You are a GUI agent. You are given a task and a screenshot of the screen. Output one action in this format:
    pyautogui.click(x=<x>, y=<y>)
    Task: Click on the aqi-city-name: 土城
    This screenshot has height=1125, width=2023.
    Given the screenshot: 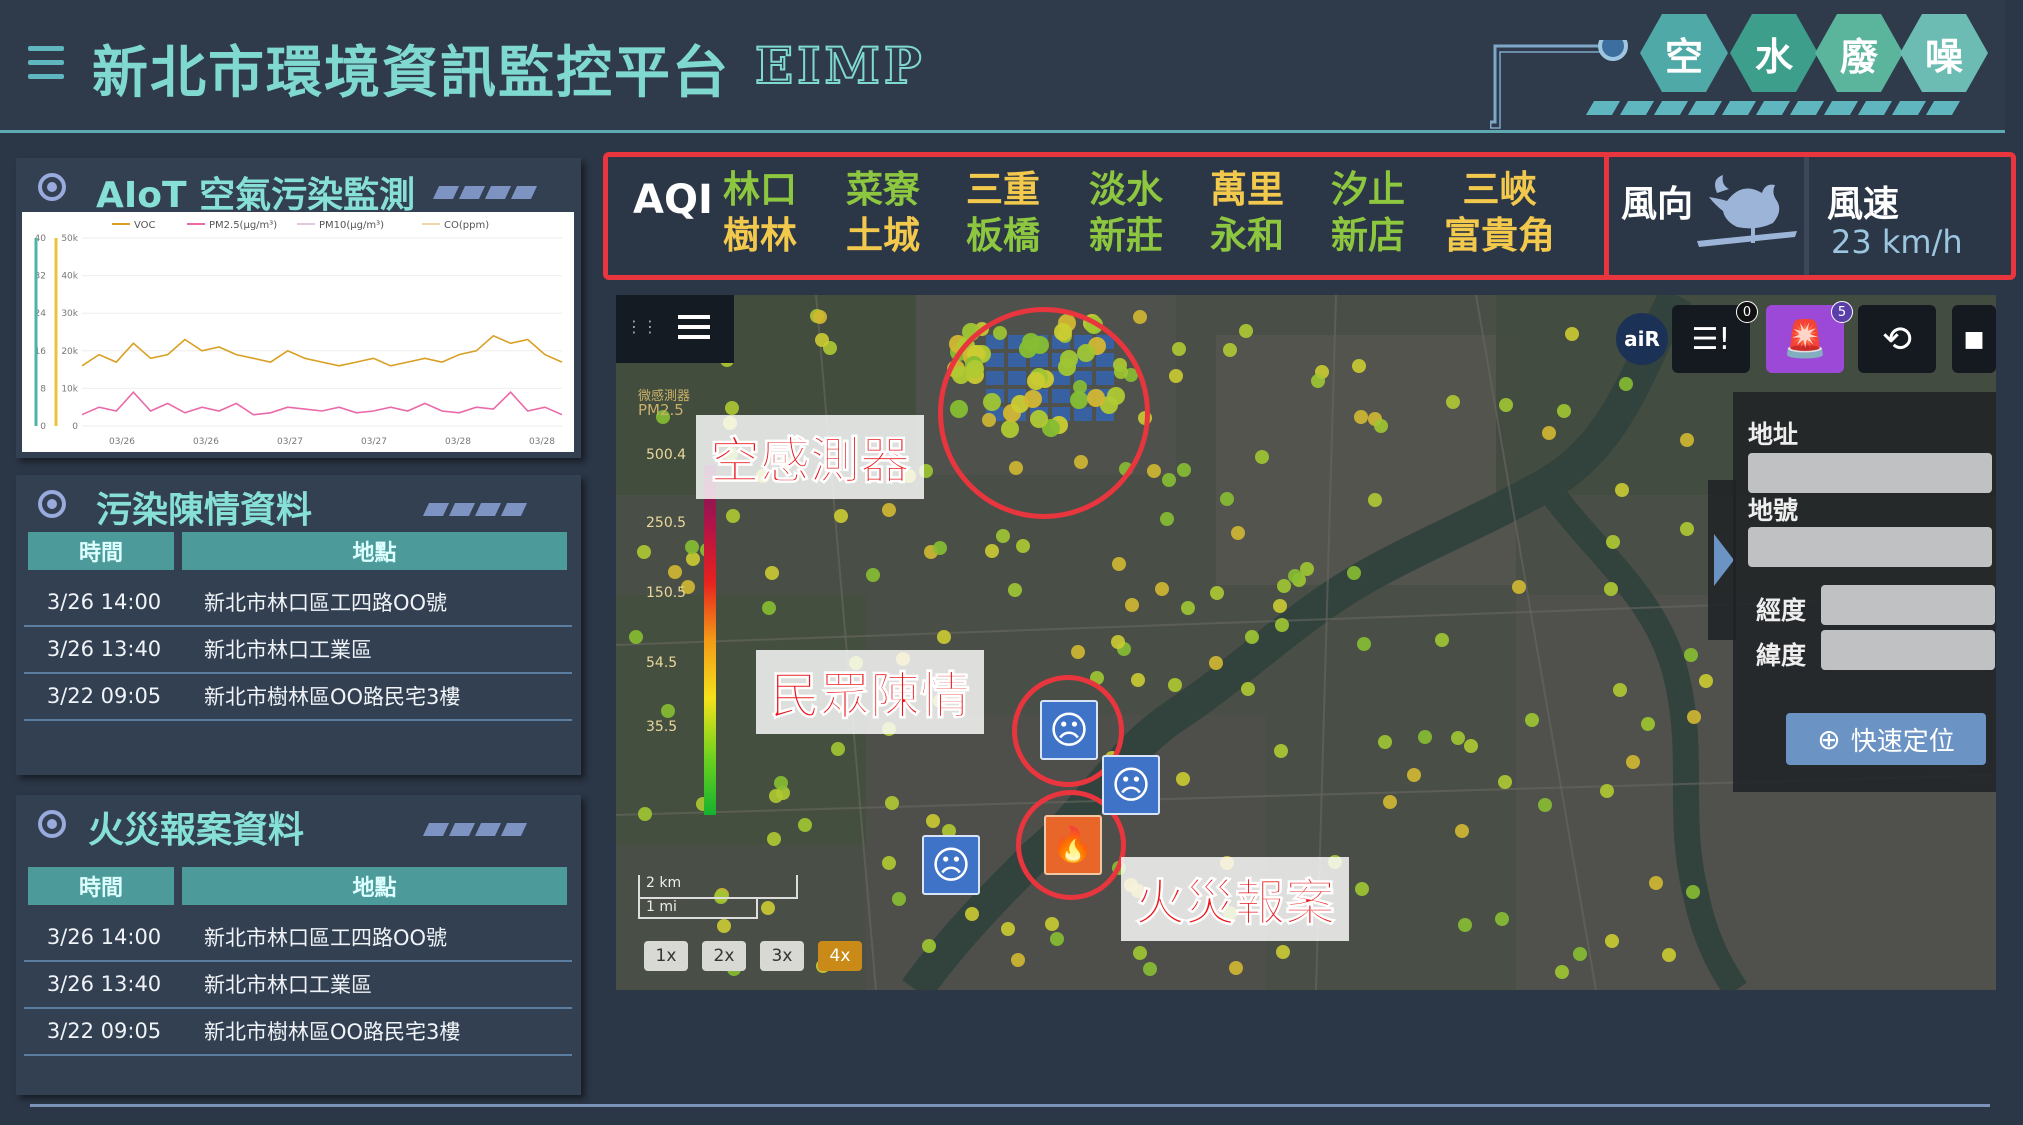 What is the action you would take?
    pyautogui.click(x=883, y=235)
    